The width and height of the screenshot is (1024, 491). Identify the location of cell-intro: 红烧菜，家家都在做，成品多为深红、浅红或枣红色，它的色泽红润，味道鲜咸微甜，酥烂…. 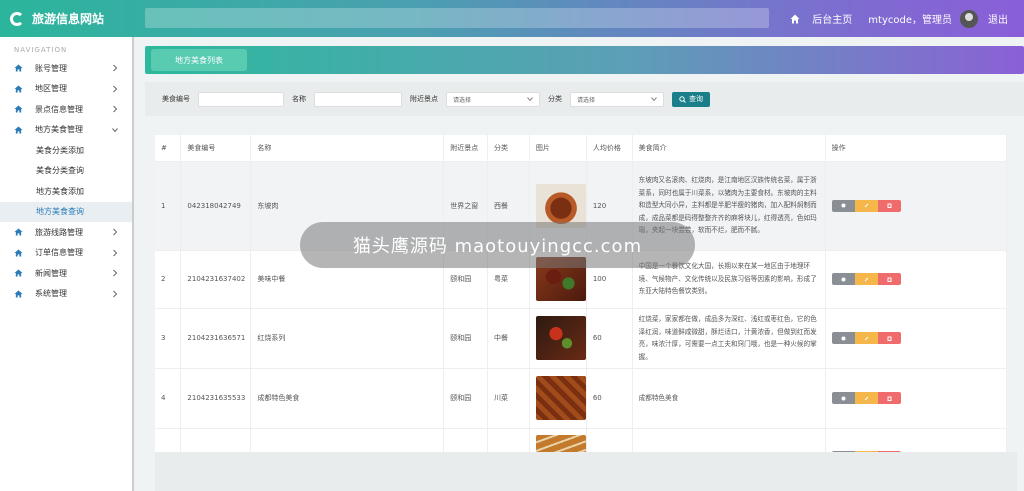
(729, 337).